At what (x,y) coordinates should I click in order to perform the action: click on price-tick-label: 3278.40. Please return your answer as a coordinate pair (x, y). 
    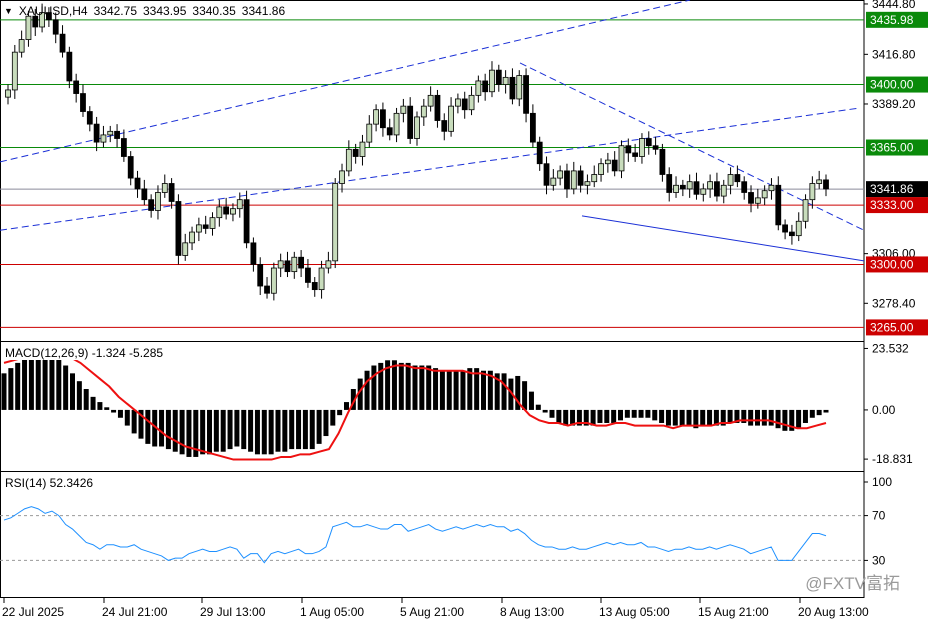
    Looking at the image, I should click on (894, 303).